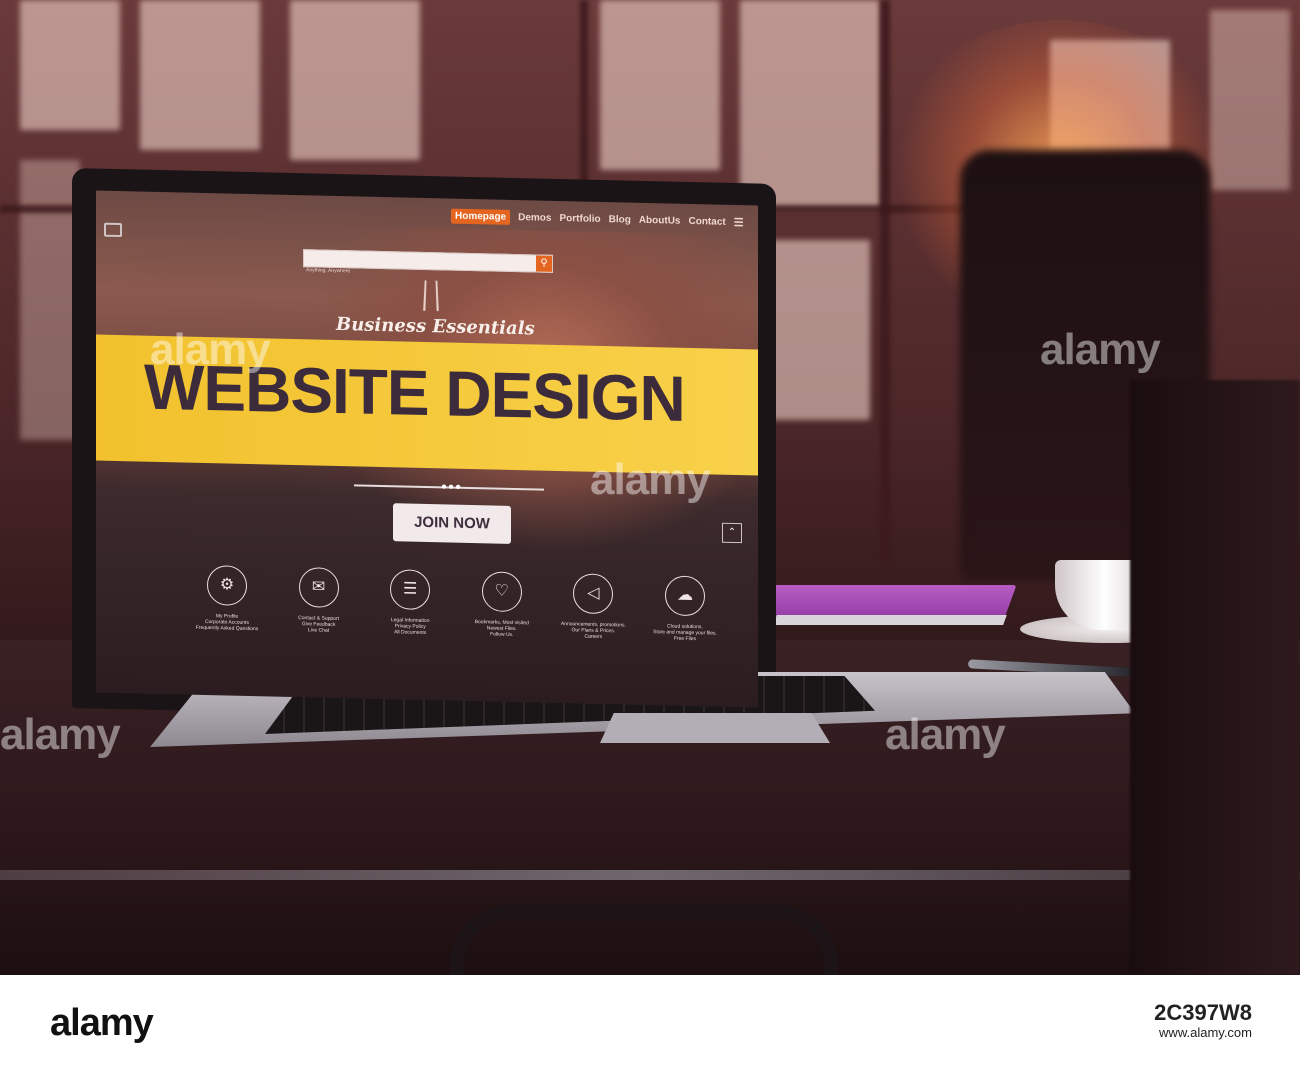 Image resolution: width=1300 pixels, height=1065 pixels. What do you see at coordinates (318, 587) in the screenshot?
I see `envelope-icon: ✉` at bounding box center [318, 587].